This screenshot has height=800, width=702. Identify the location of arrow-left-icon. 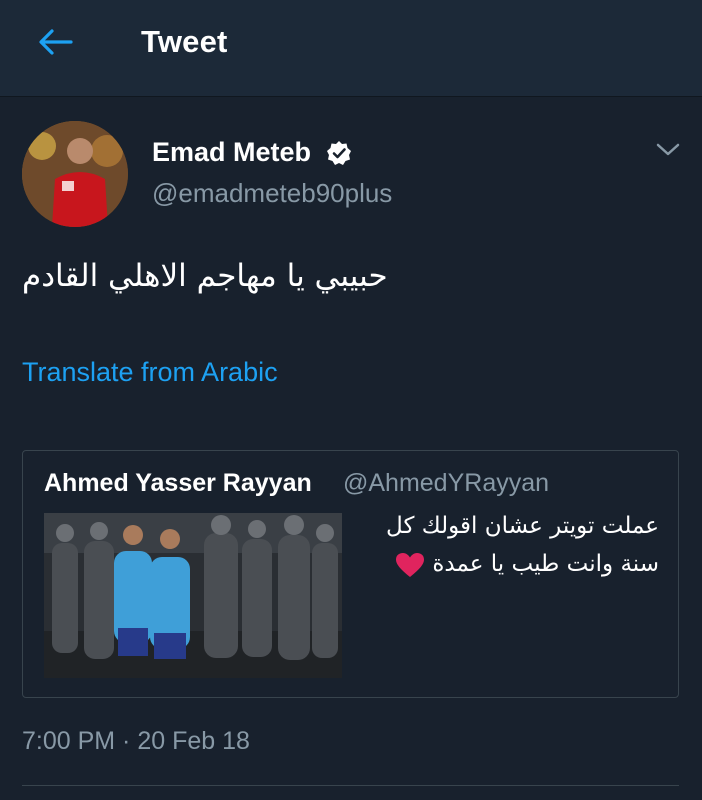
(56, 42).